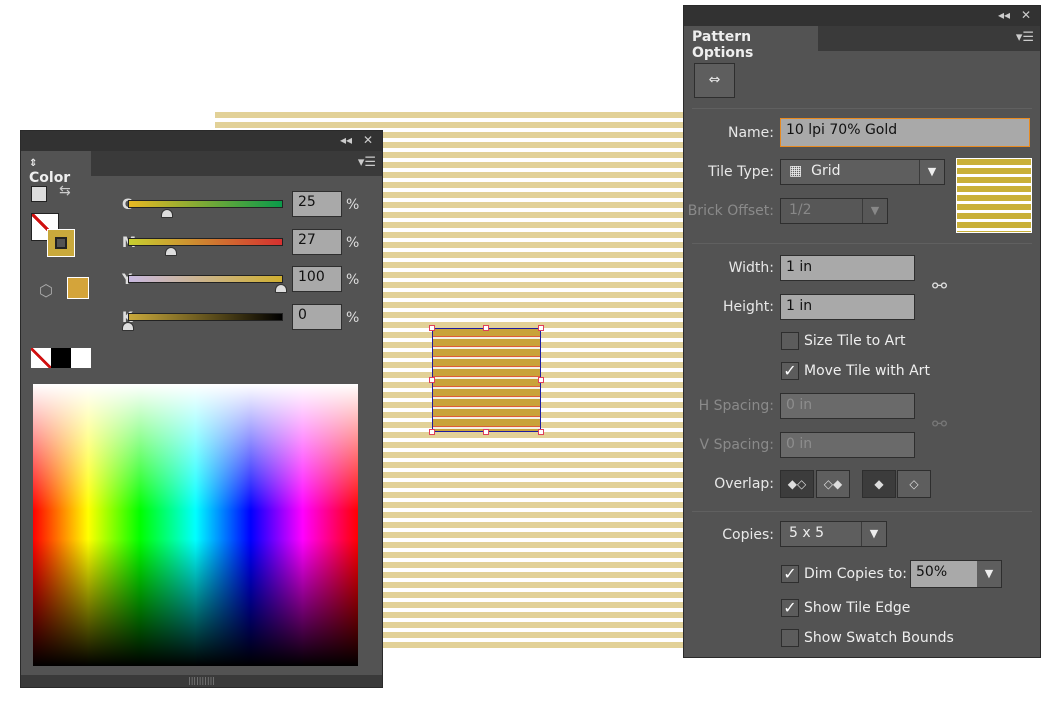 The image size is (1044, 707). What do you see at coordinates (834, 211) in the screenshot?
I see `brick-offset-dropdown: 1/2 ▼` at bounding box center [834, 211].